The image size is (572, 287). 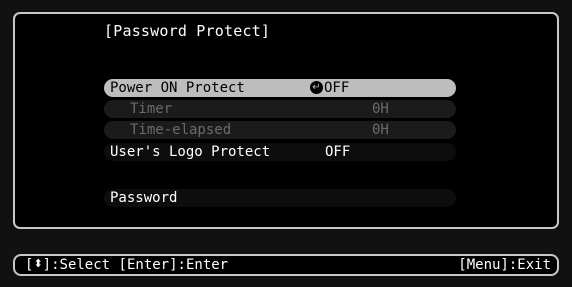 What do you see at coordinates (144, 198) in the screenshot?
I see `password-label: Password` at bounding box center [144, 198].